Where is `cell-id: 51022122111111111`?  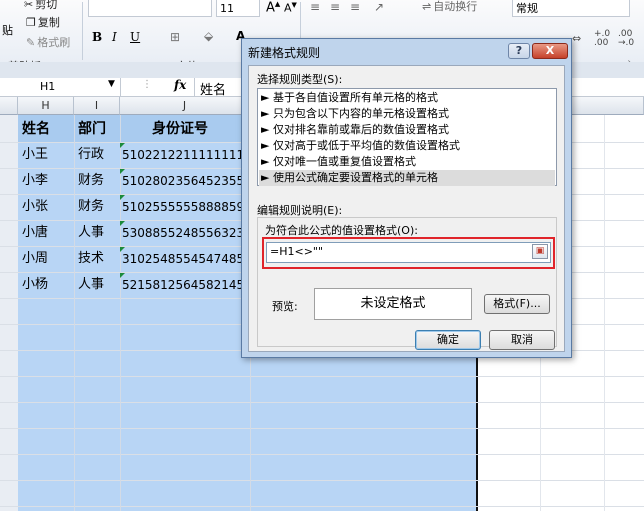 cell-id: 51022122111111111 is located at coordinates (186, 155).